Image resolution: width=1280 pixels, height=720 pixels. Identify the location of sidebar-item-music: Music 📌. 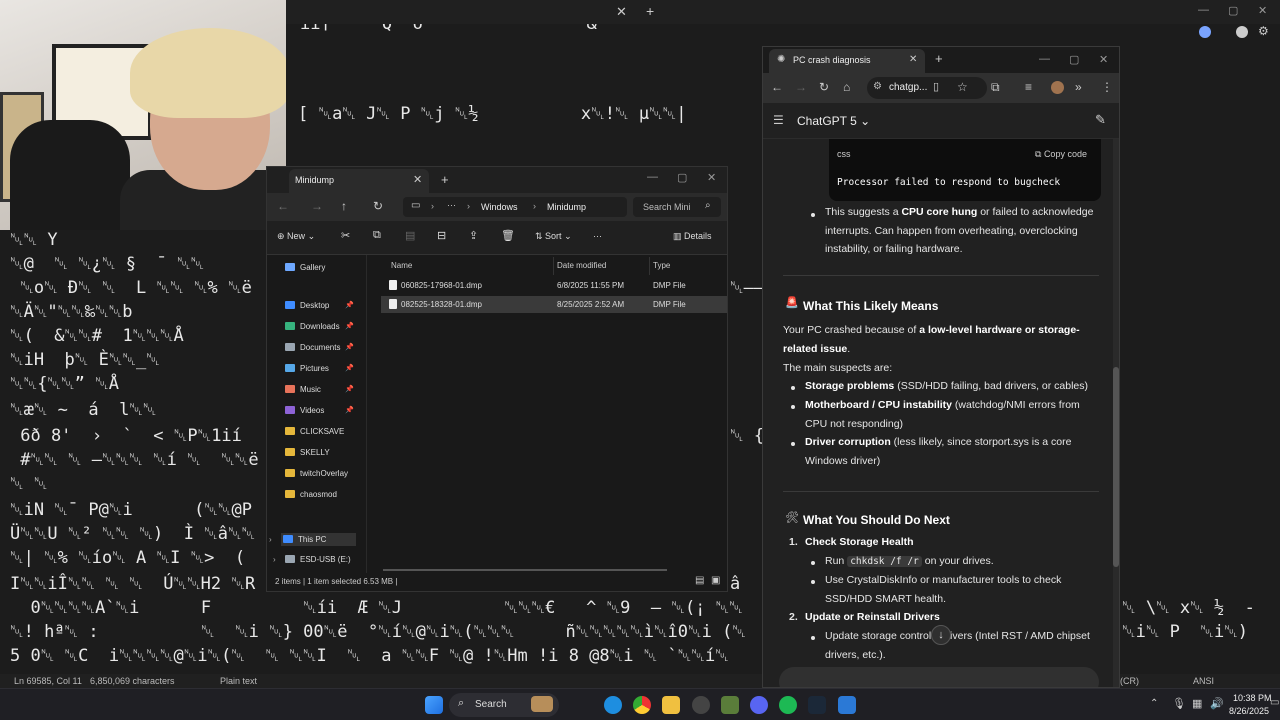
(319, 389).